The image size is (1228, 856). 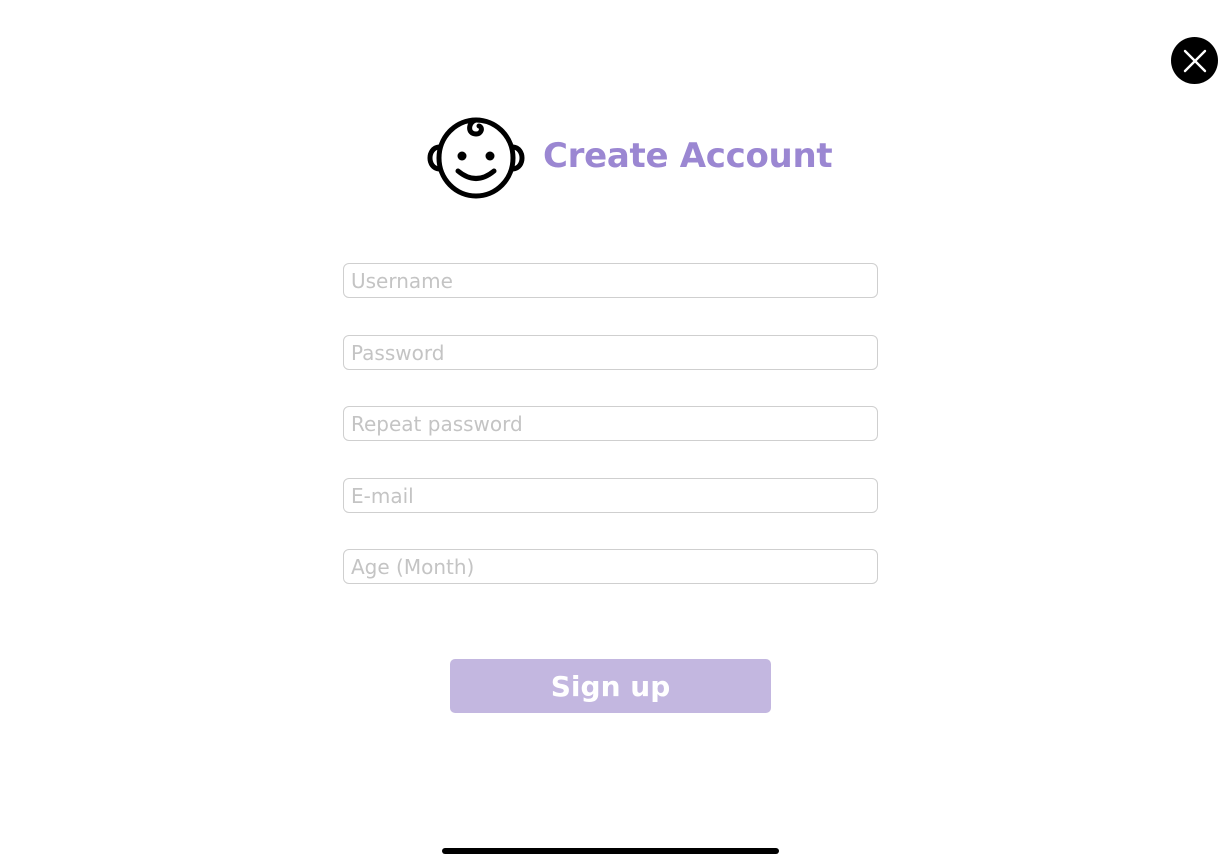 I want to click on sign-up-label: Sign up, so click(x=610, y=686).